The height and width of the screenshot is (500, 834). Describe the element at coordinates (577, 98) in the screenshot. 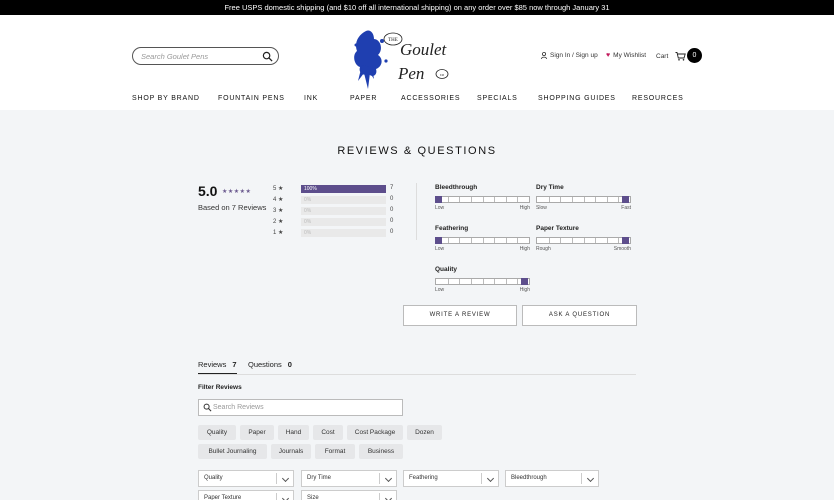

I see `nav-shopping-guides: SHOPPING GUIDES` at that location.